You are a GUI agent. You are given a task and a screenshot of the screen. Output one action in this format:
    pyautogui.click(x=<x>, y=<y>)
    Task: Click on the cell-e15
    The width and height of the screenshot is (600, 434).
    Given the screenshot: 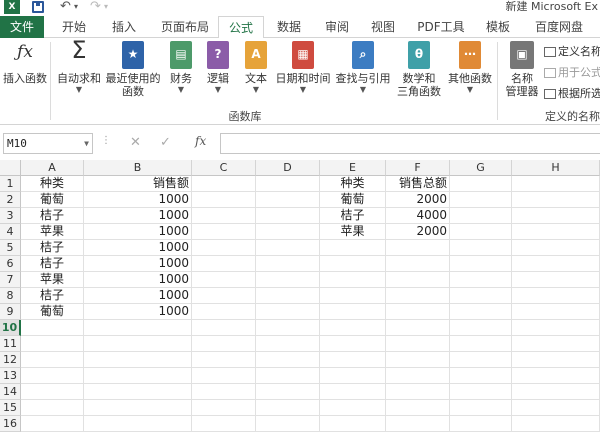 What is the action you would take?
    pyautogui.click(x=353, y=408)
    